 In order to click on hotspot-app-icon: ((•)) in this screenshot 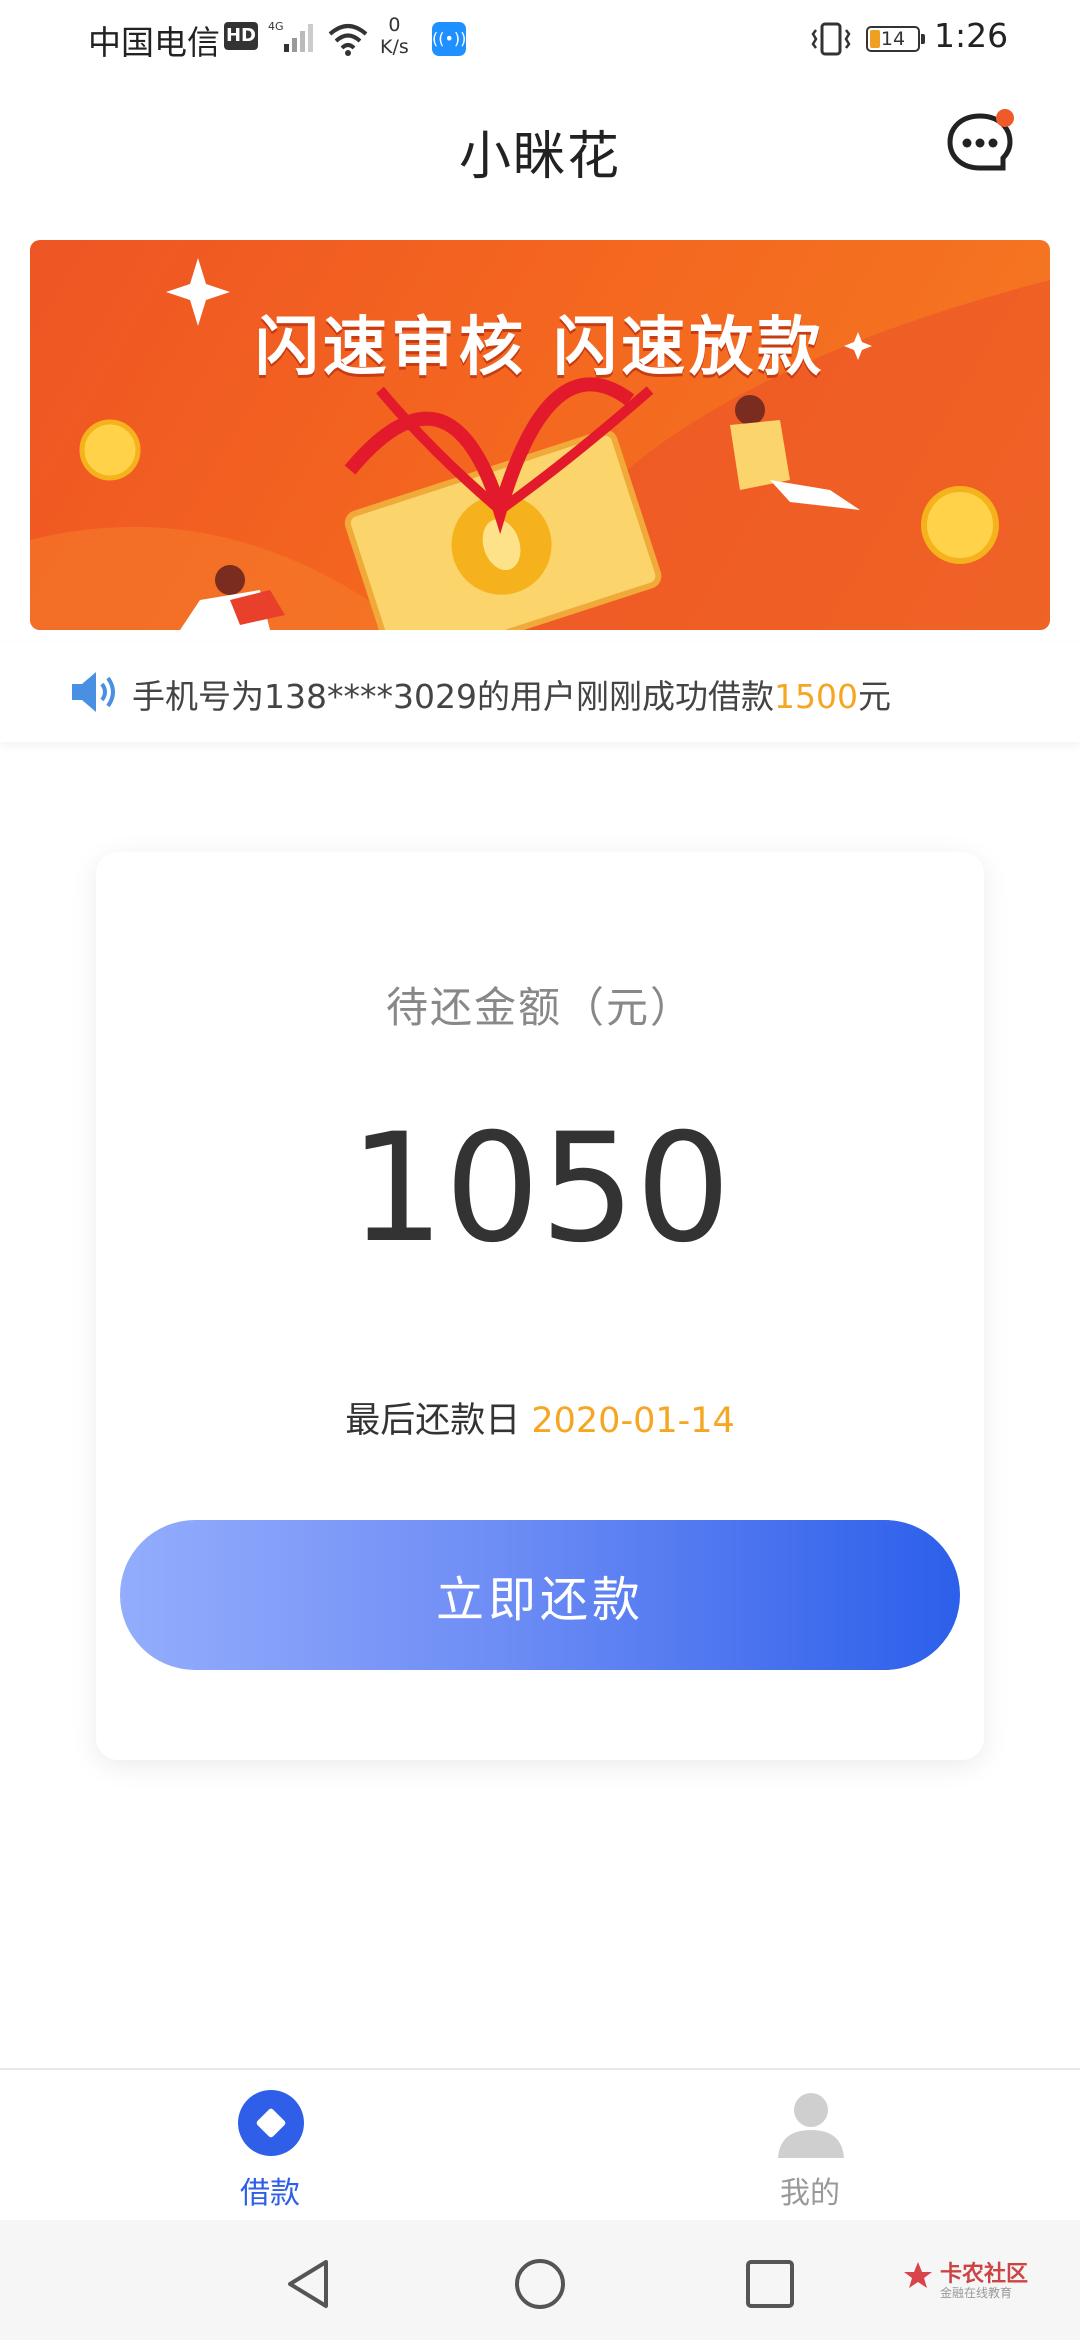, I will do `click(449, 39)`.